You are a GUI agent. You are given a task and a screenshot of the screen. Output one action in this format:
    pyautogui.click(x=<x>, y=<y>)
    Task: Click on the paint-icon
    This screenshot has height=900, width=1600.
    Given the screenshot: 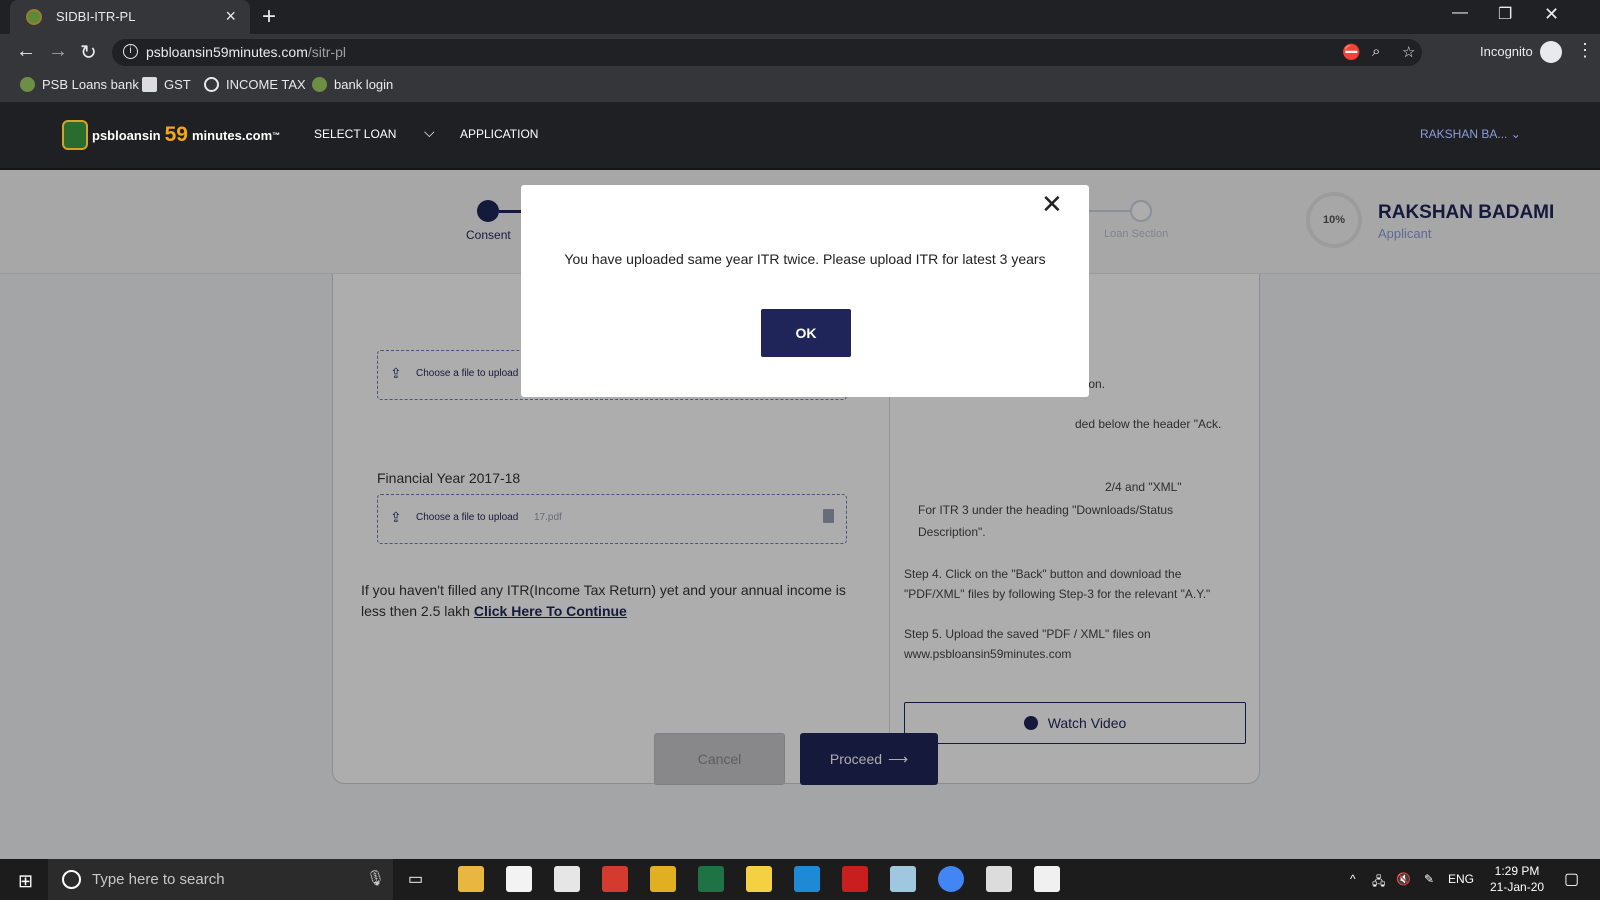 What is the action you would take?
    pyautogui.click(x=615, y=879)
    